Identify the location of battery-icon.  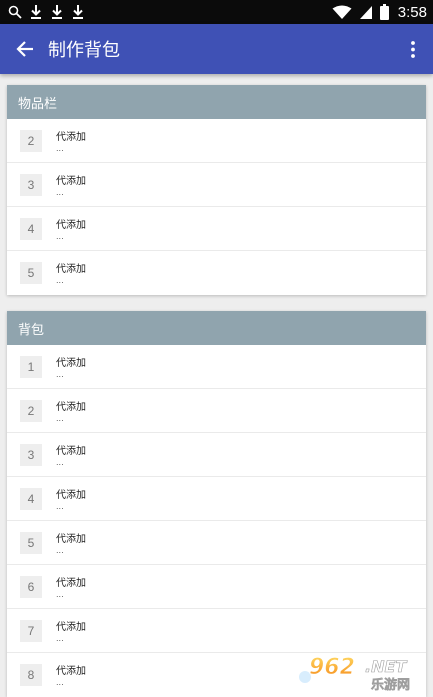
(384, 12).